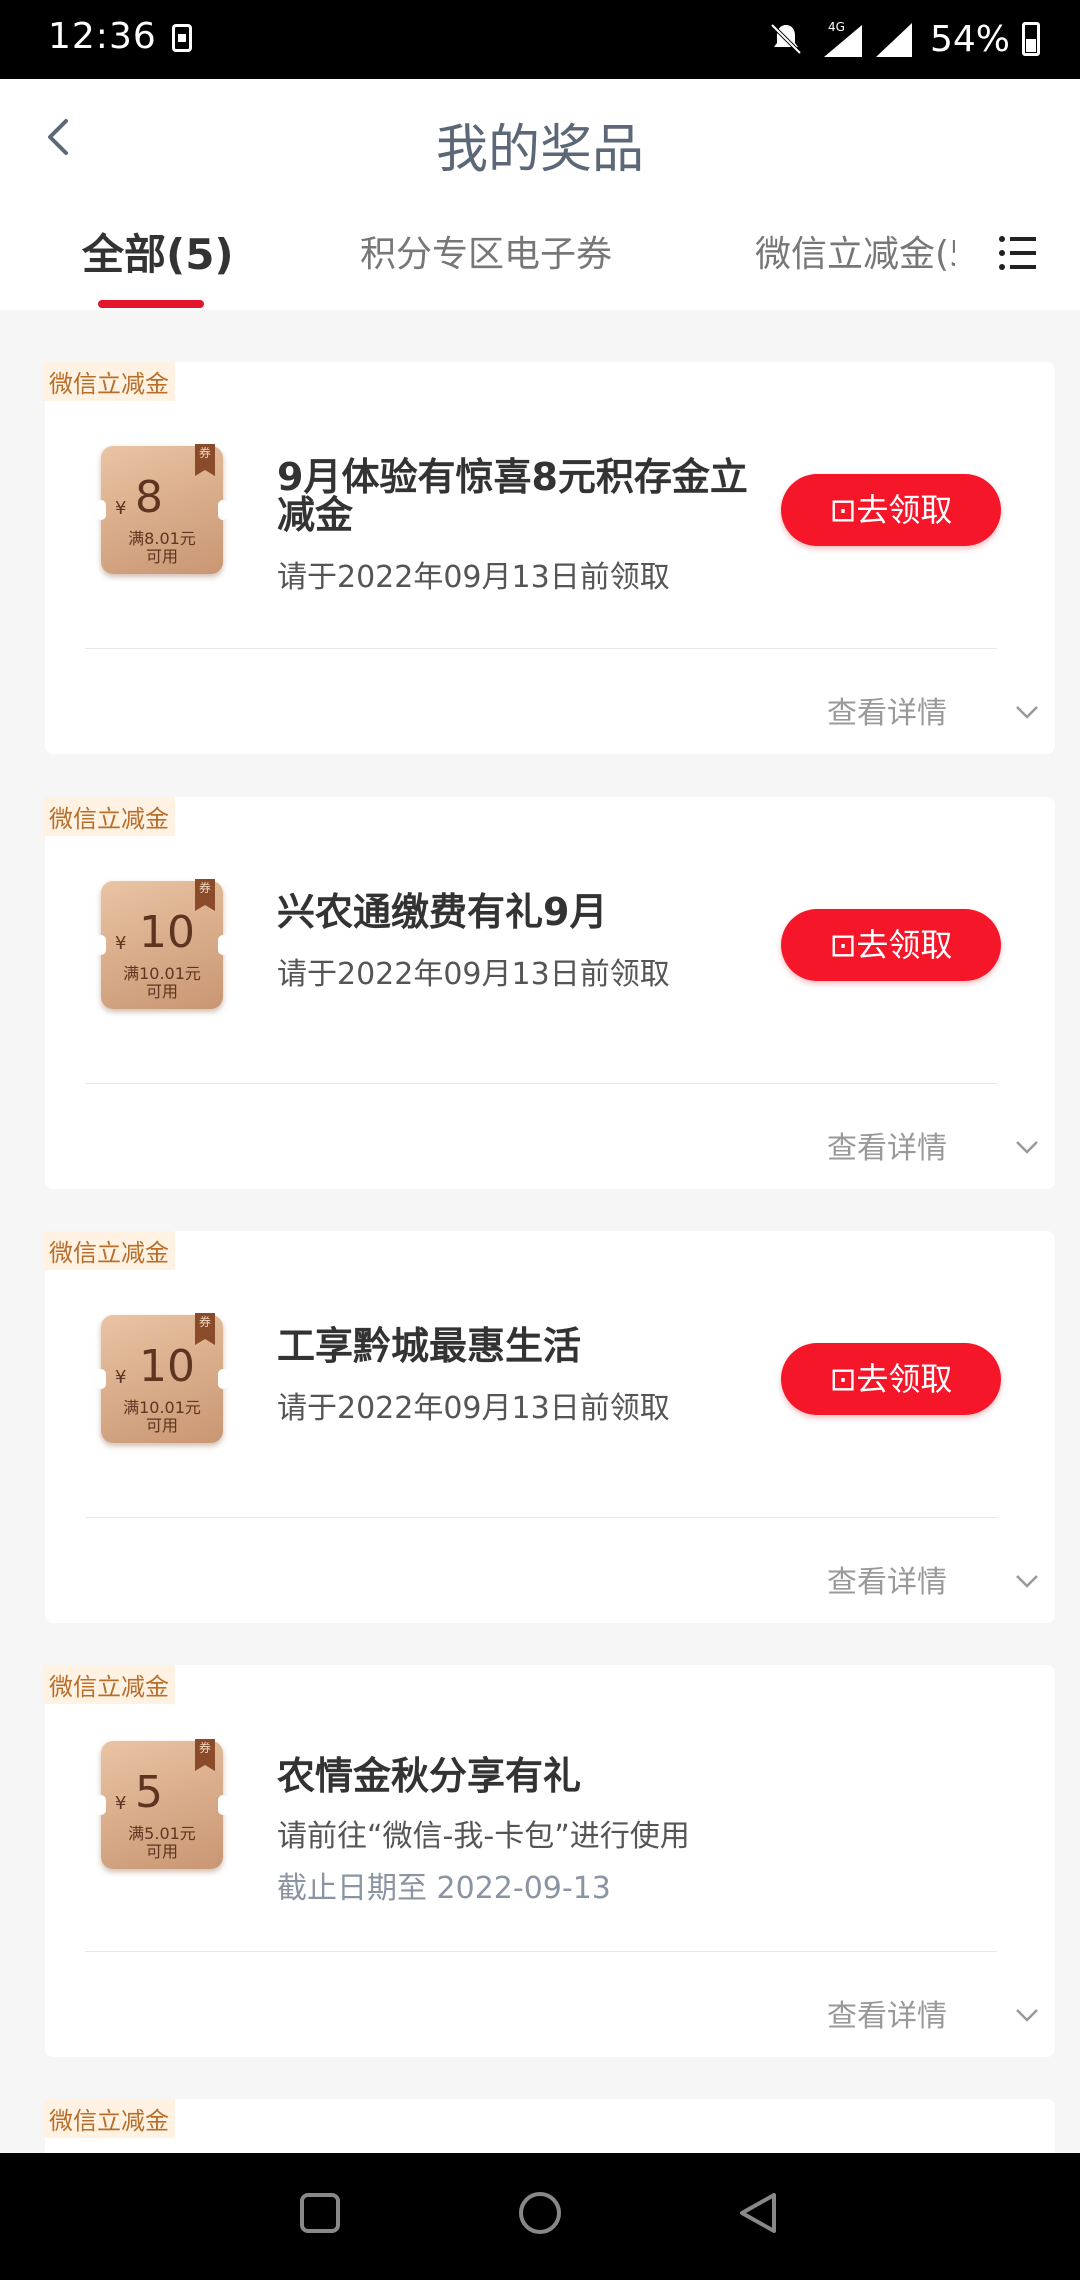  What do you see at coordinates (483, 1836) in the screenshot?
I see `prize-description: 请前往“微信-我-卡包”进行使用` at bounding box center [483, 1836].